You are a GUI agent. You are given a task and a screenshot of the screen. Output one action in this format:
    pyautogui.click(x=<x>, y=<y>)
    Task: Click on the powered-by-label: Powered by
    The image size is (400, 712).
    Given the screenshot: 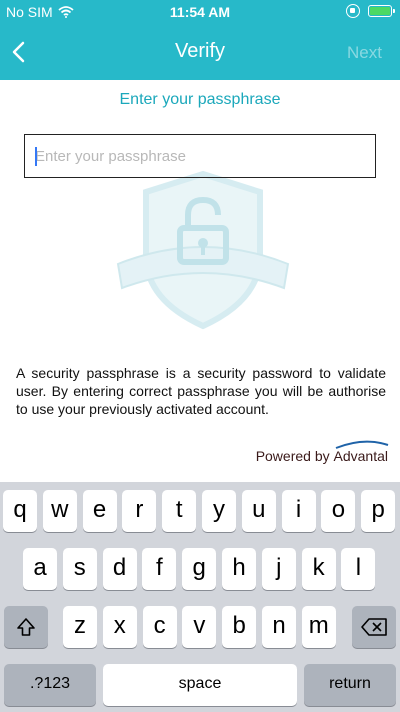 What is the action you would take?
    pyautogui.click(x=292, y=456)
    